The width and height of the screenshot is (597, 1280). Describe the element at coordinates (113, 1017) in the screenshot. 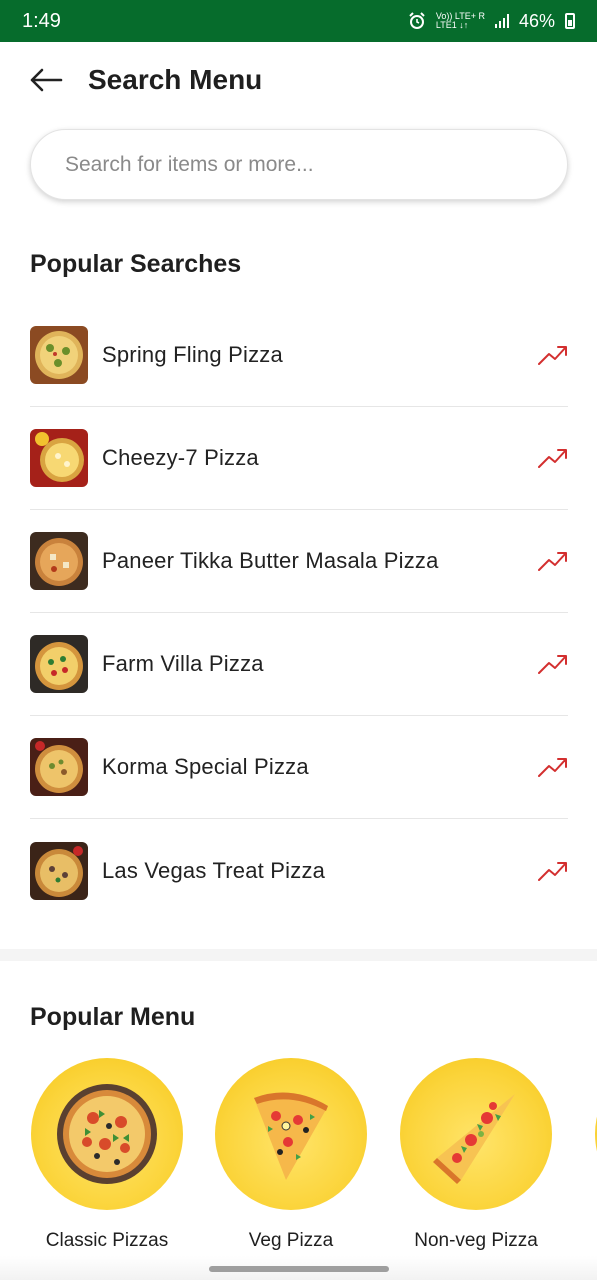

I see `popular-menu-title: Popular Menu` at that location.